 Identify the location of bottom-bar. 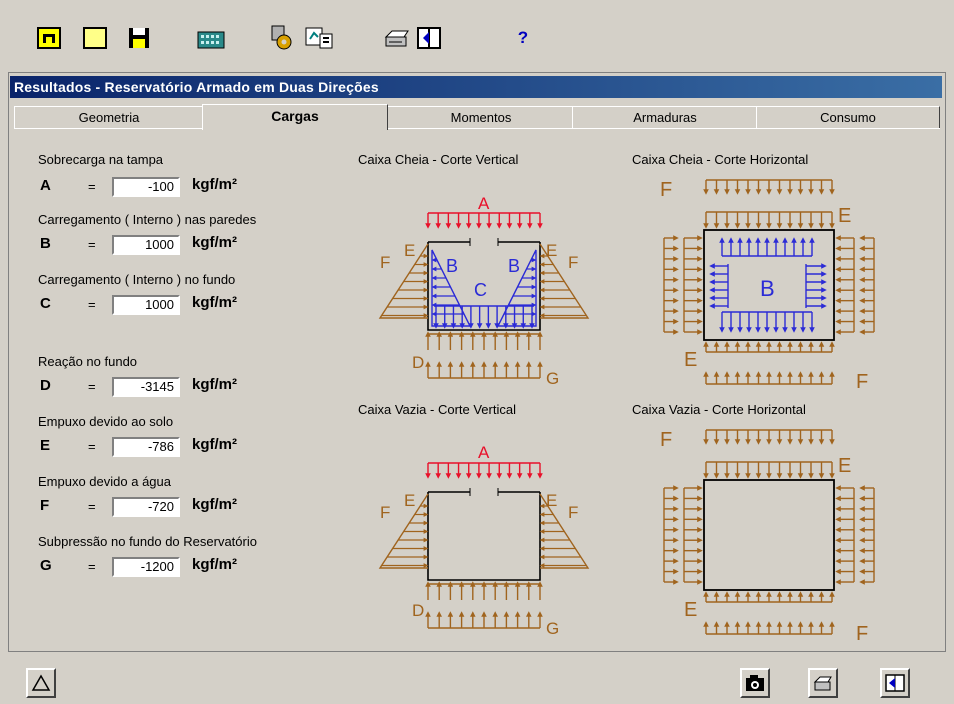
(476, 678).